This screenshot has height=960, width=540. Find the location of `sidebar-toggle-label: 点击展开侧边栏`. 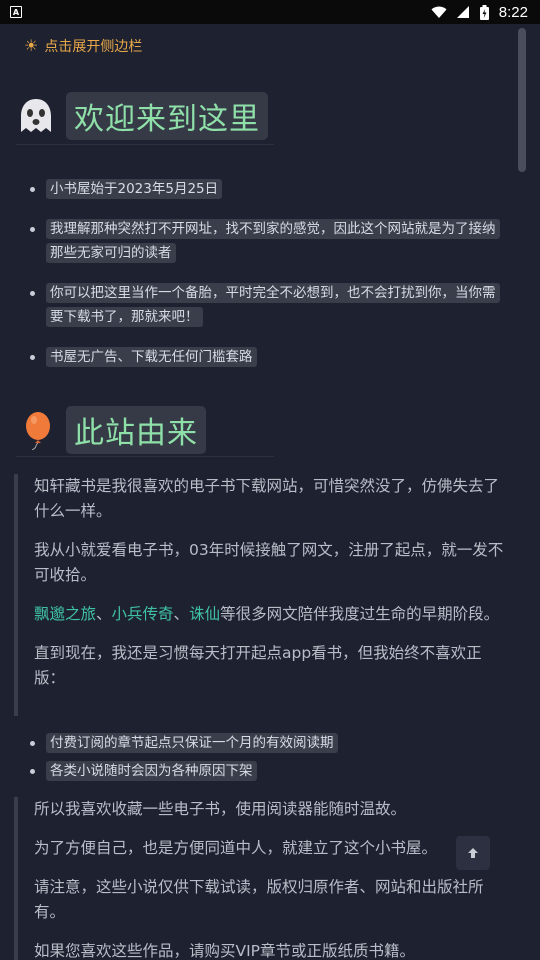

sidebar-toggle-label: 点击展开侧边栏 is located at coordinates (93, 47).